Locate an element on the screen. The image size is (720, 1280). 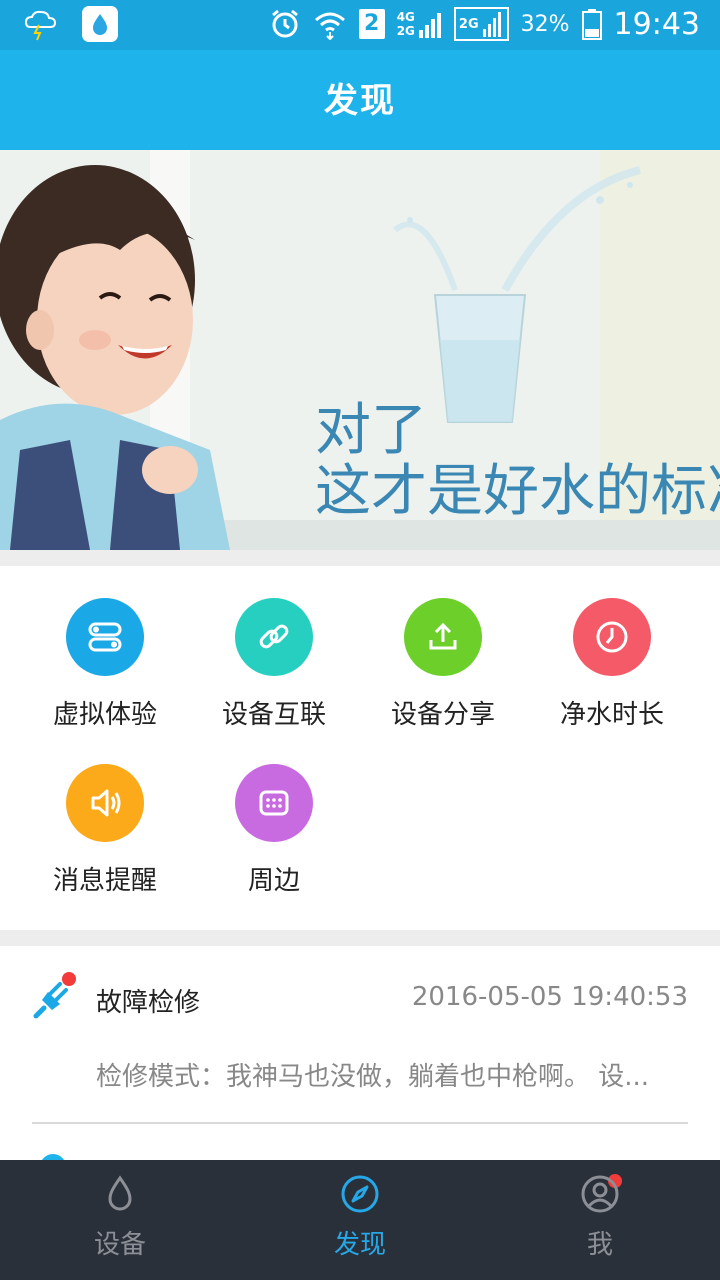
feature-label: 虚拟体验 is located at coordinates (104, 715).